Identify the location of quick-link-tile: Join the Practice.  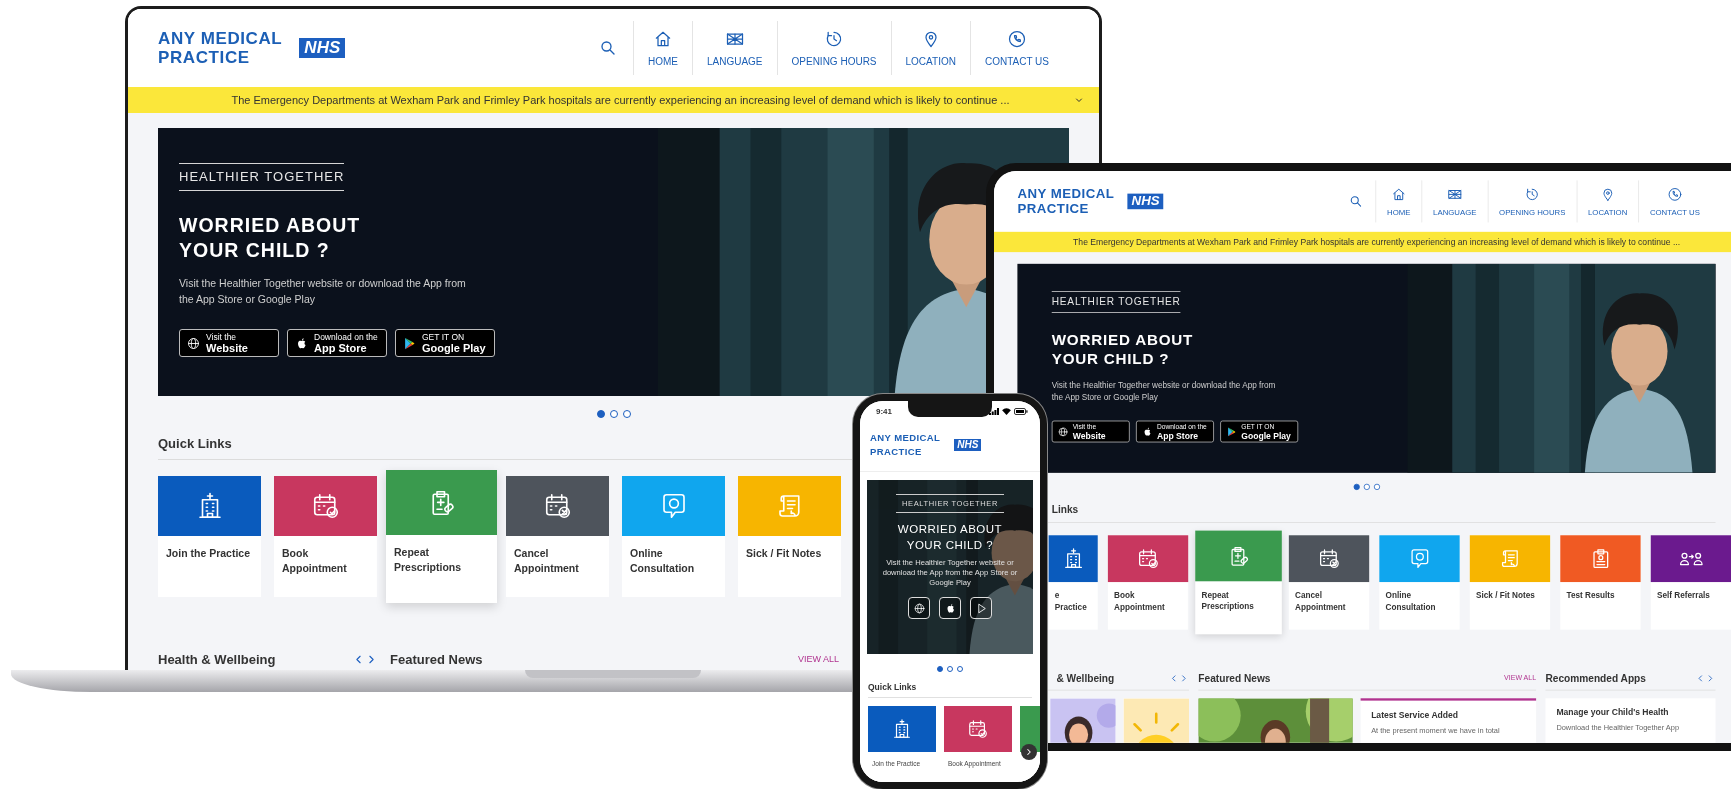
(209, 536).